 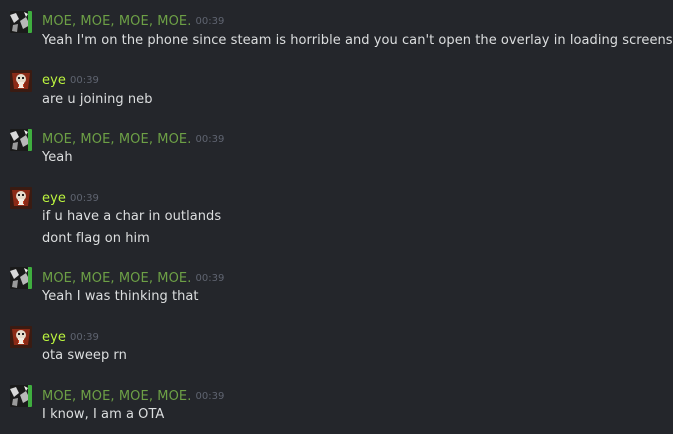 What do you see at coordinates (96, 238) in the screenshot?
I see `message-text: dont flag on him` at bounding box center [96, 238].